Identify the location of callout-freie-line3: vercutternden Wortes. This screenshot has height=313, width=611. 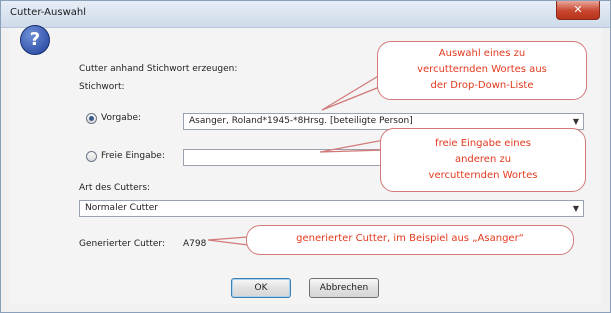
(483, 175).